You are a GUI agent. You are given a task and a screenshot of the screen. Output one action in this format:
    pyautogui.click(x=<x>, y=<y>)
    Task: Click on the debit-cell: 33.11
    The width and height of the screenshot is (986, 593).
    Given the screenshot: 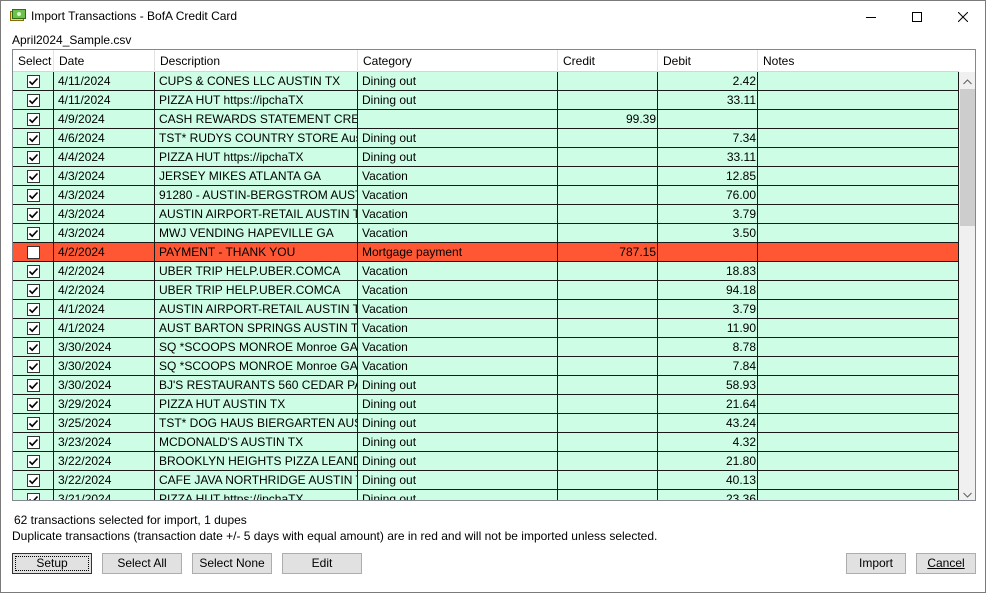 What is the action you would take?
    pyautogui.click(x=708, y=100)
    